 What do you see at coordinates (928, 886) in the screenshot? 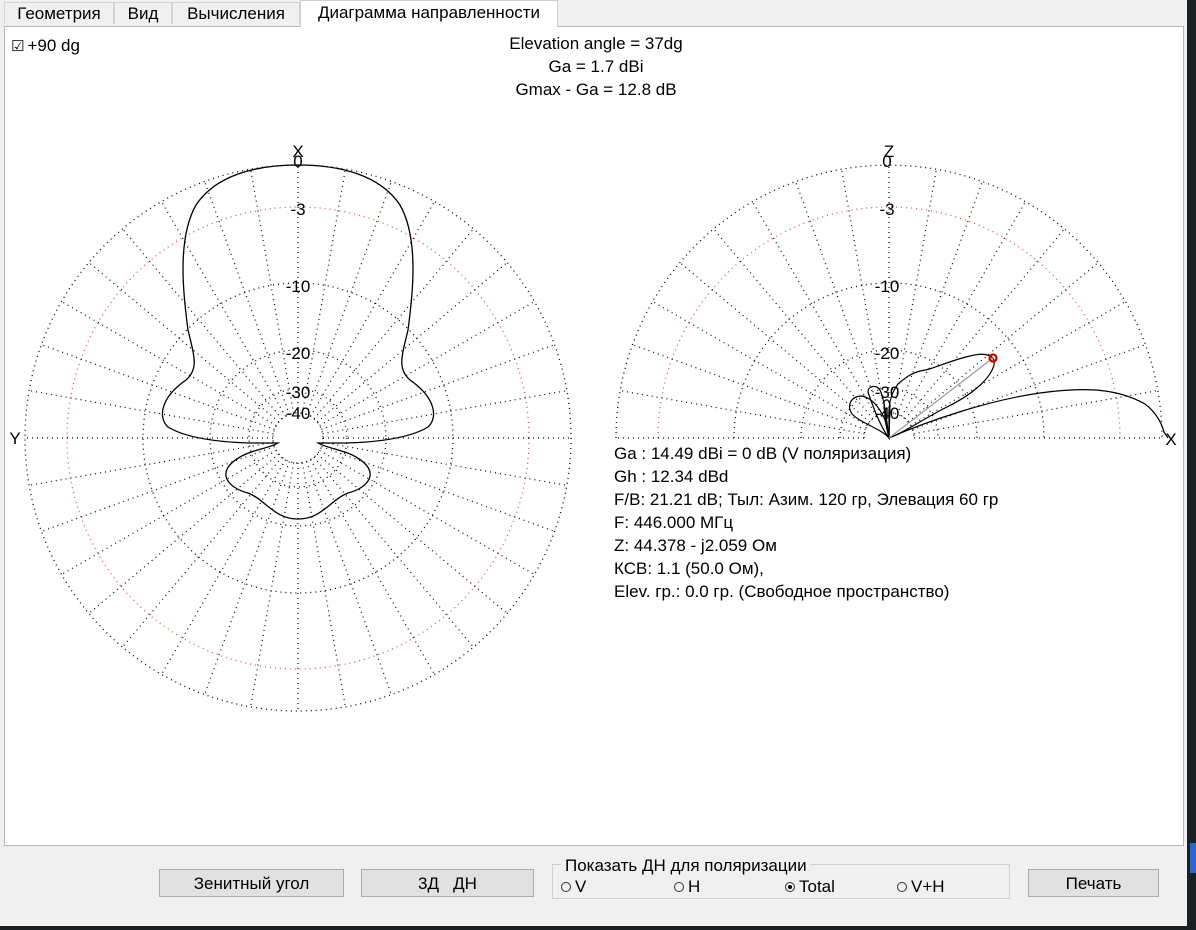
I see `radio-v-plus-h-label: V+H` at bounding box center [928, 886].